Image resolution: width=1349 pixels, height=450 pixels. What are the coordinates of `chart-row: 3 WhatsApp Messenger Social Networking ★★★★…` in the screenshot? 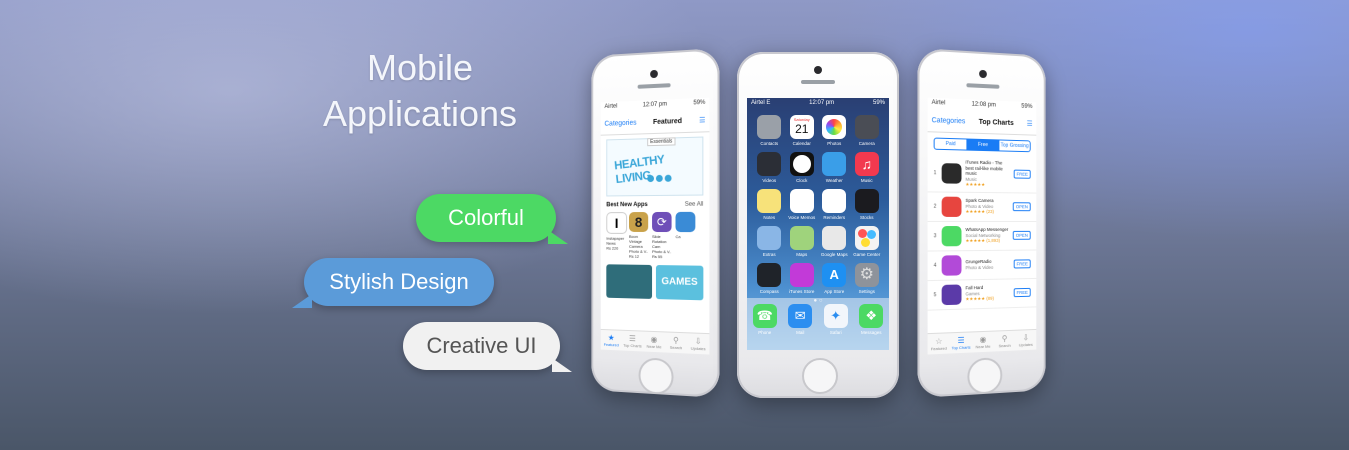 It's located at (982, 236).